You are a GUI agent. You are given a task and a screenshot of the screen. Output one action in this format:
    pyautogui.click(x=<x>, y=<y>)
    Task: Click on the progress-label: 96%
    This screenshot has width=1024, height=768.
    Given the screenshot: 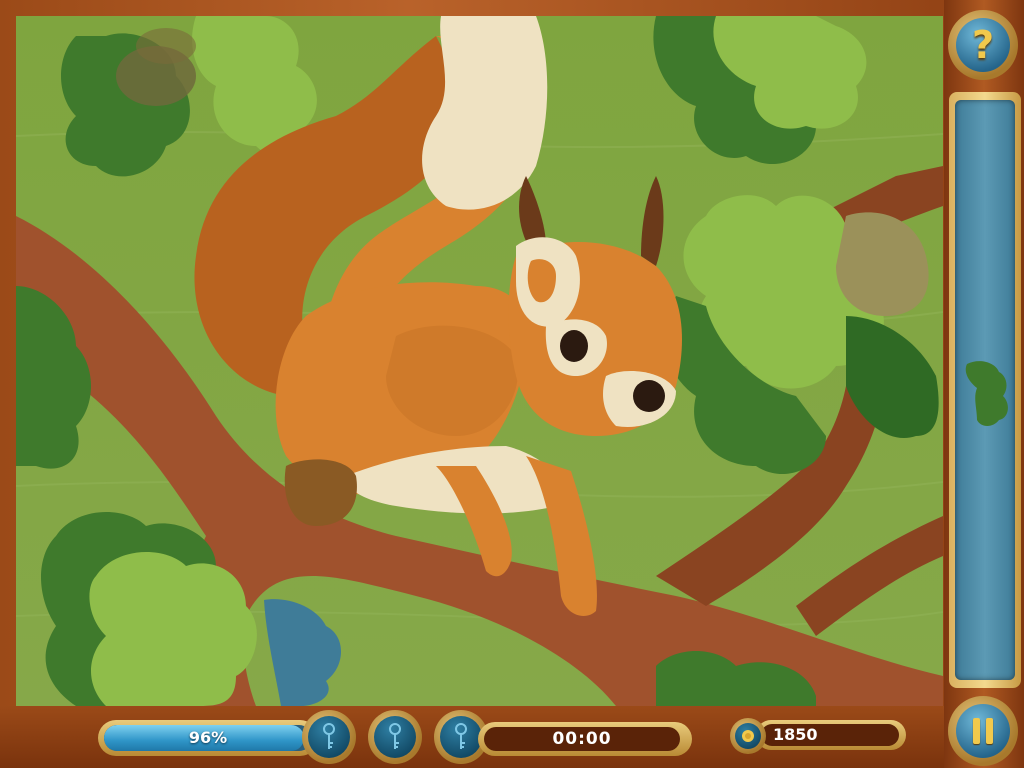 What is the action you would take?
    pyautogui.click(x=208, y=737)
    